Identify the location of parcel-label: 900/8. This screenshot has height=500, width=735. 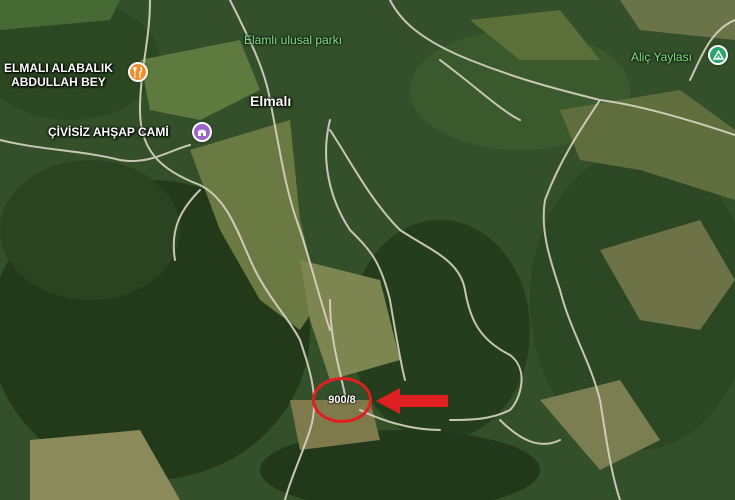
(342, 400).